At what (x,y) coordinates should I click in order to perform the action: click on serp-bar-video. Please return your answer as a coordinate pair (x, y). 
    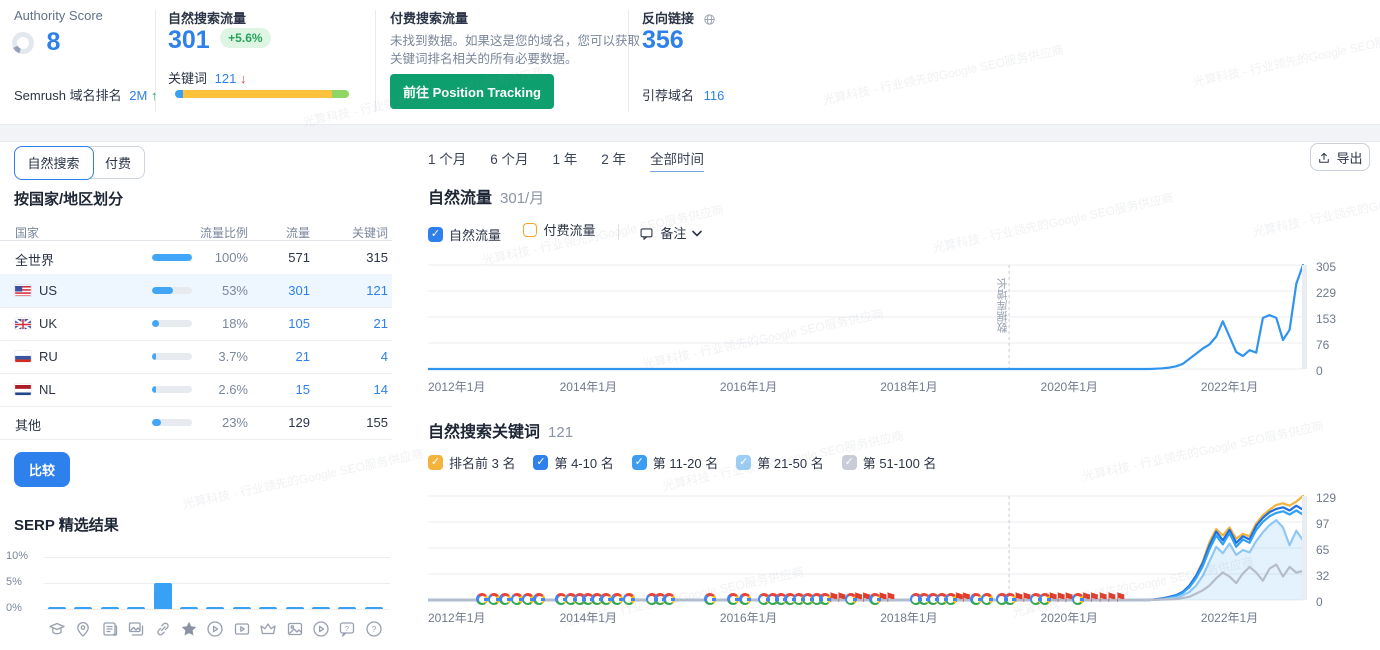
    Looking at the image, I should click on (215, 607).